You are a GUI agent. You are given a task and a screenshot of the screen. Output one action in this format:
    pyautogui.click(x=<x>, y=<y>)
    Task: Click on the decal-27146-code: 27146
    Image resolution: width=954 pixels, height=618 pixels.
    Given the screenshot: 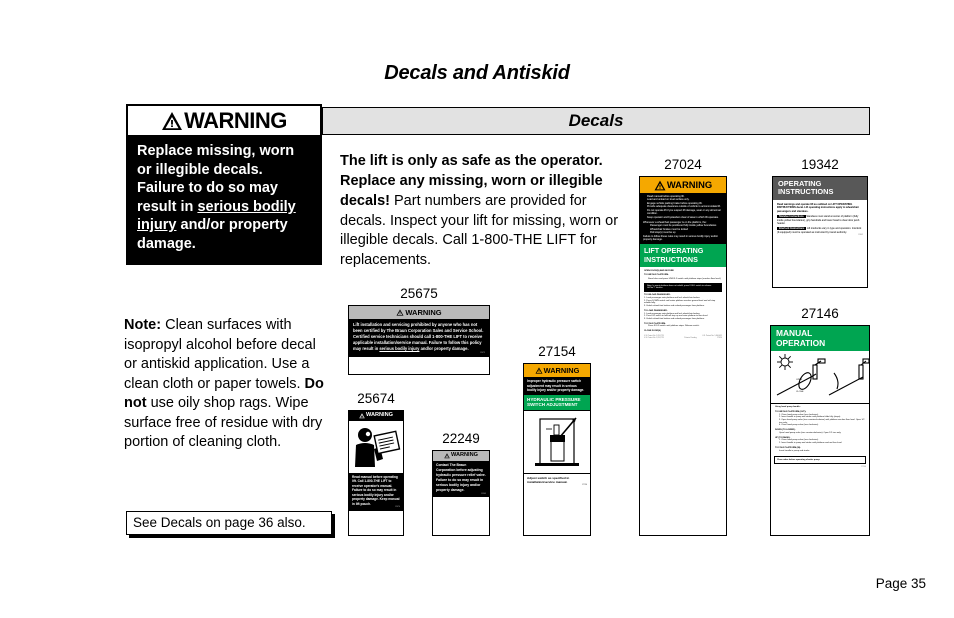 What is the action you would take?
    pyautogui.click(x=863, y=466)
    